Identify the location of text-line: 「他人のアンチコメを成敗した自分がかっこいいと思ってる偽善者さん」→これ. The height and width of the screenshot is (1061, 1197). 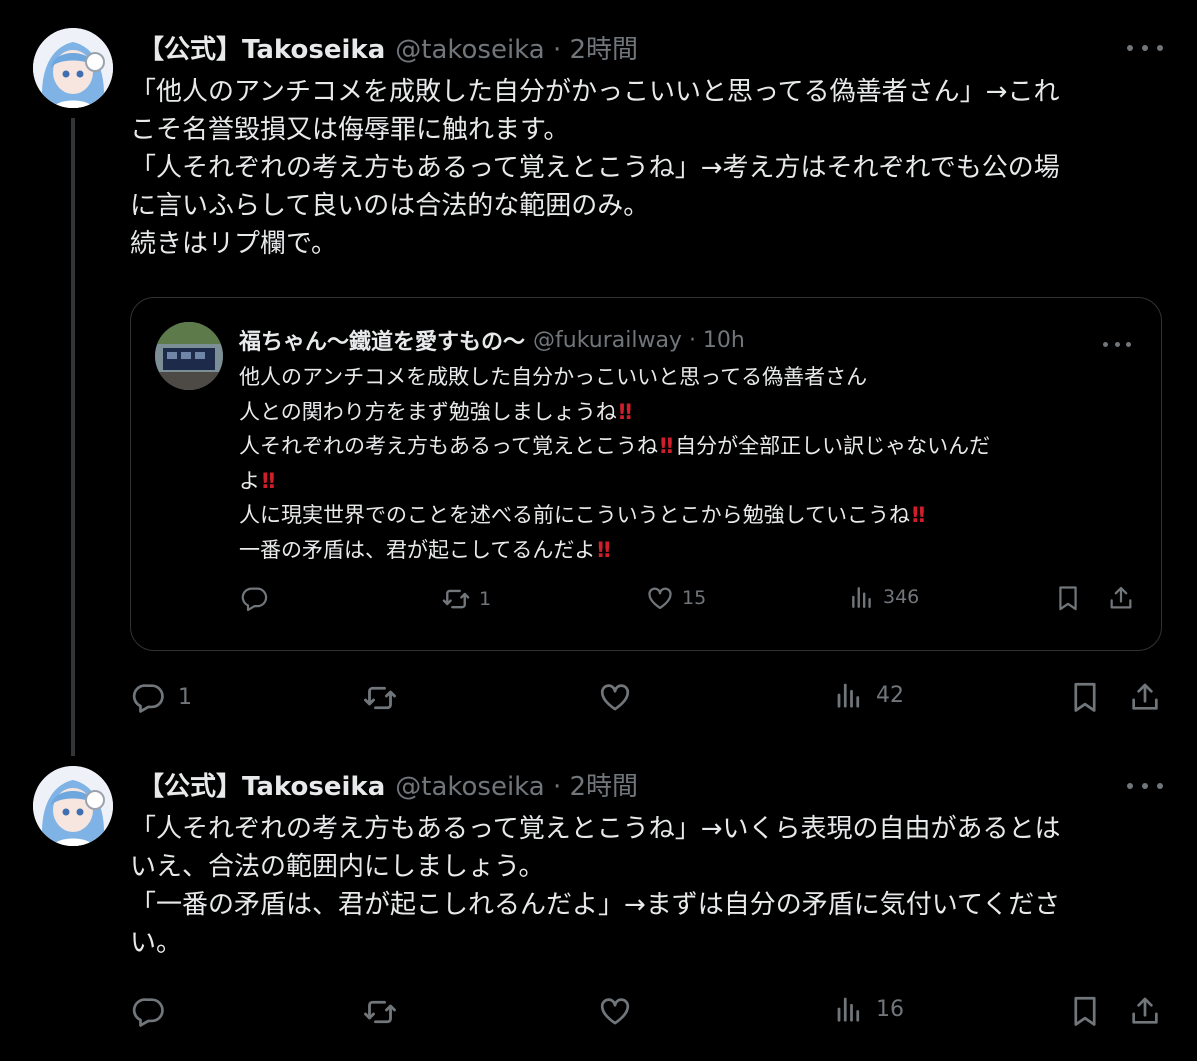
(595, 92).